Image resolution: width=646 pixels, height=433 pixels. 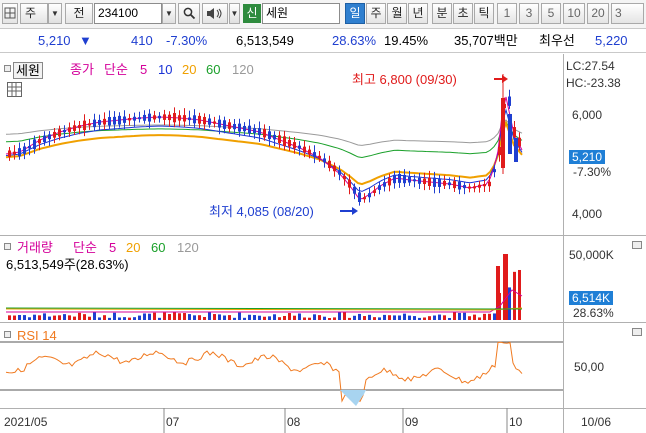 What do you see at coordinates (261, 211) in the screenshot?
I see `low-price-annotation: 최저 4,085 (08/20)` at bounding box center [261, 211].